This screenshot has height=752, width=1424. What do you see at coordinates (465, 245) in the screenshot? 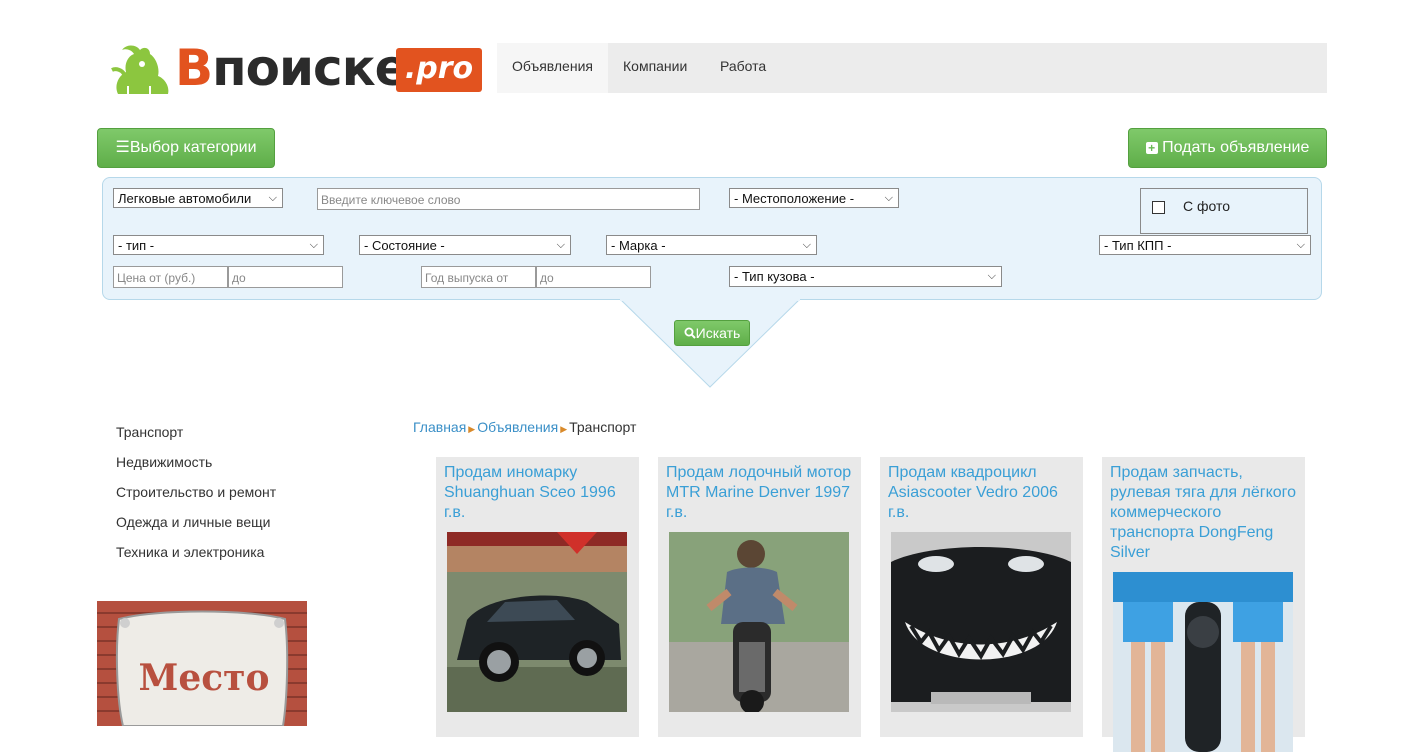
I see `condition-select: - Состояние - ⌵` at bounding box center [465, 245].